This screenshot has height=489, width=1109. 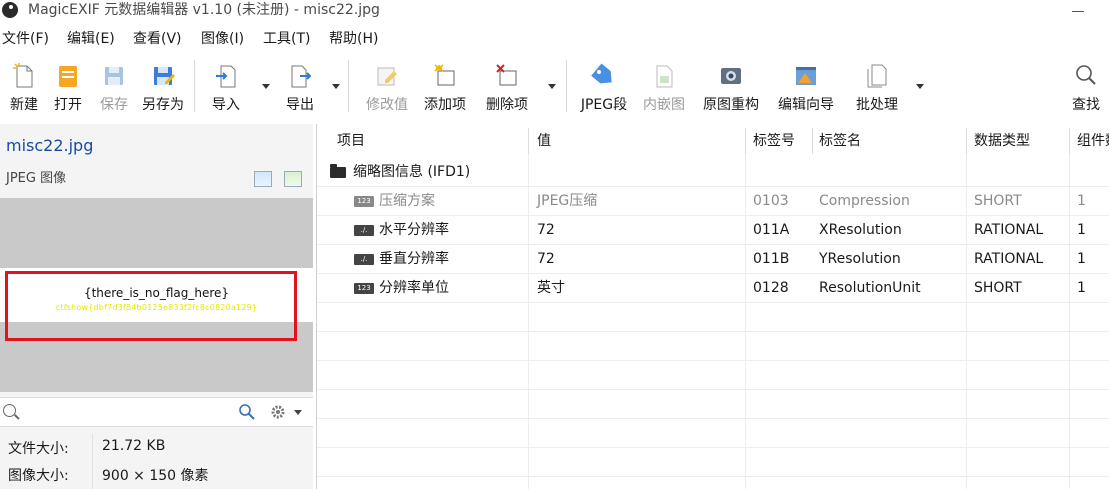 I want to click on delete-item-button: 删除项, so click(x=507, y=87).